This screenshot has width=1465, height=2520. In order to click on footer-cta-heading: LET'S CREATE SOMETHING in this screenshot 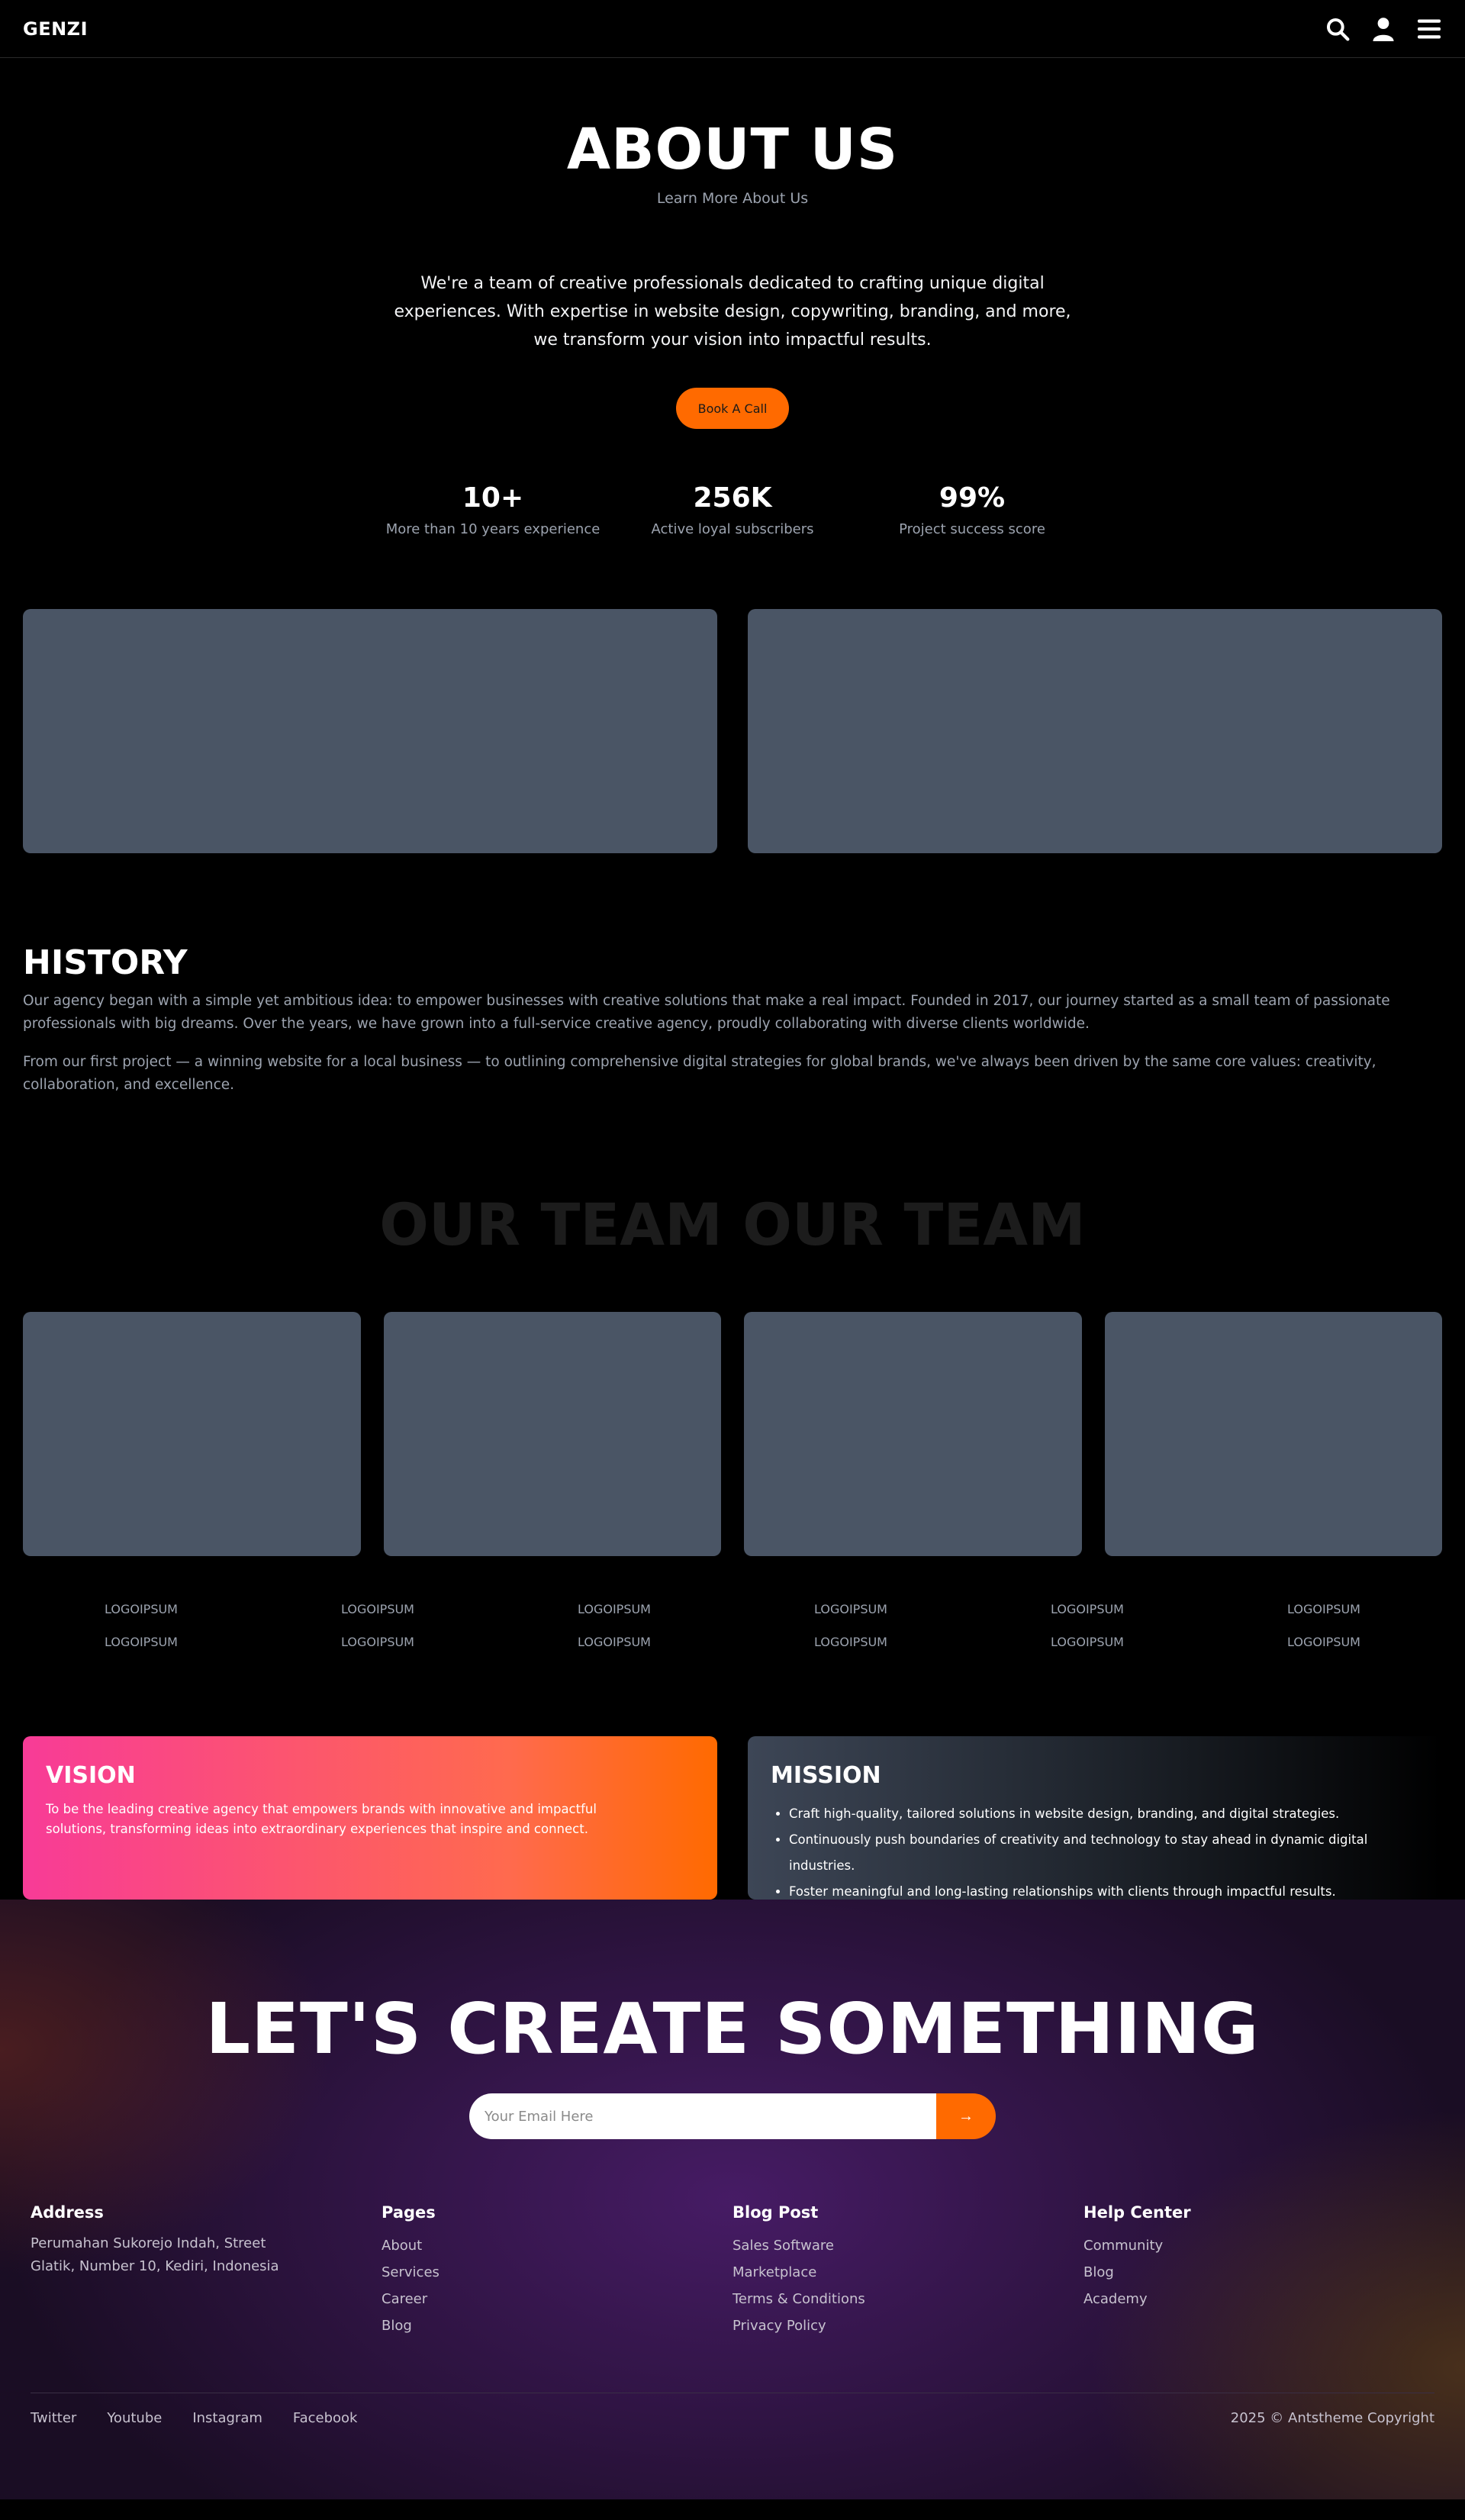, I will do `click(732, 2029)`.